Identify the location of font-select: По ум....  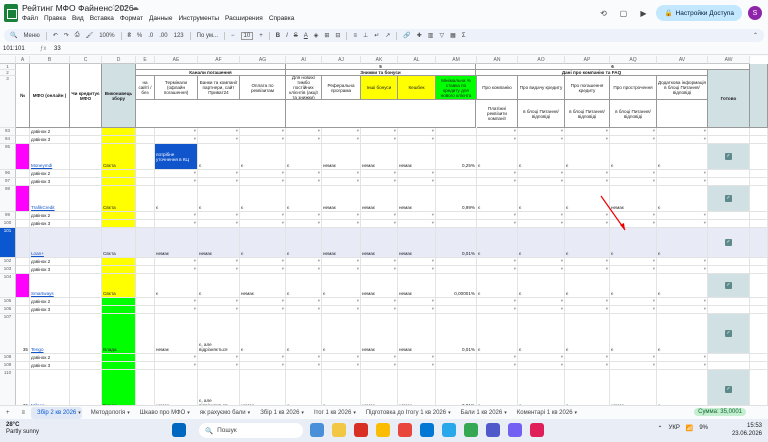
(207, 36).